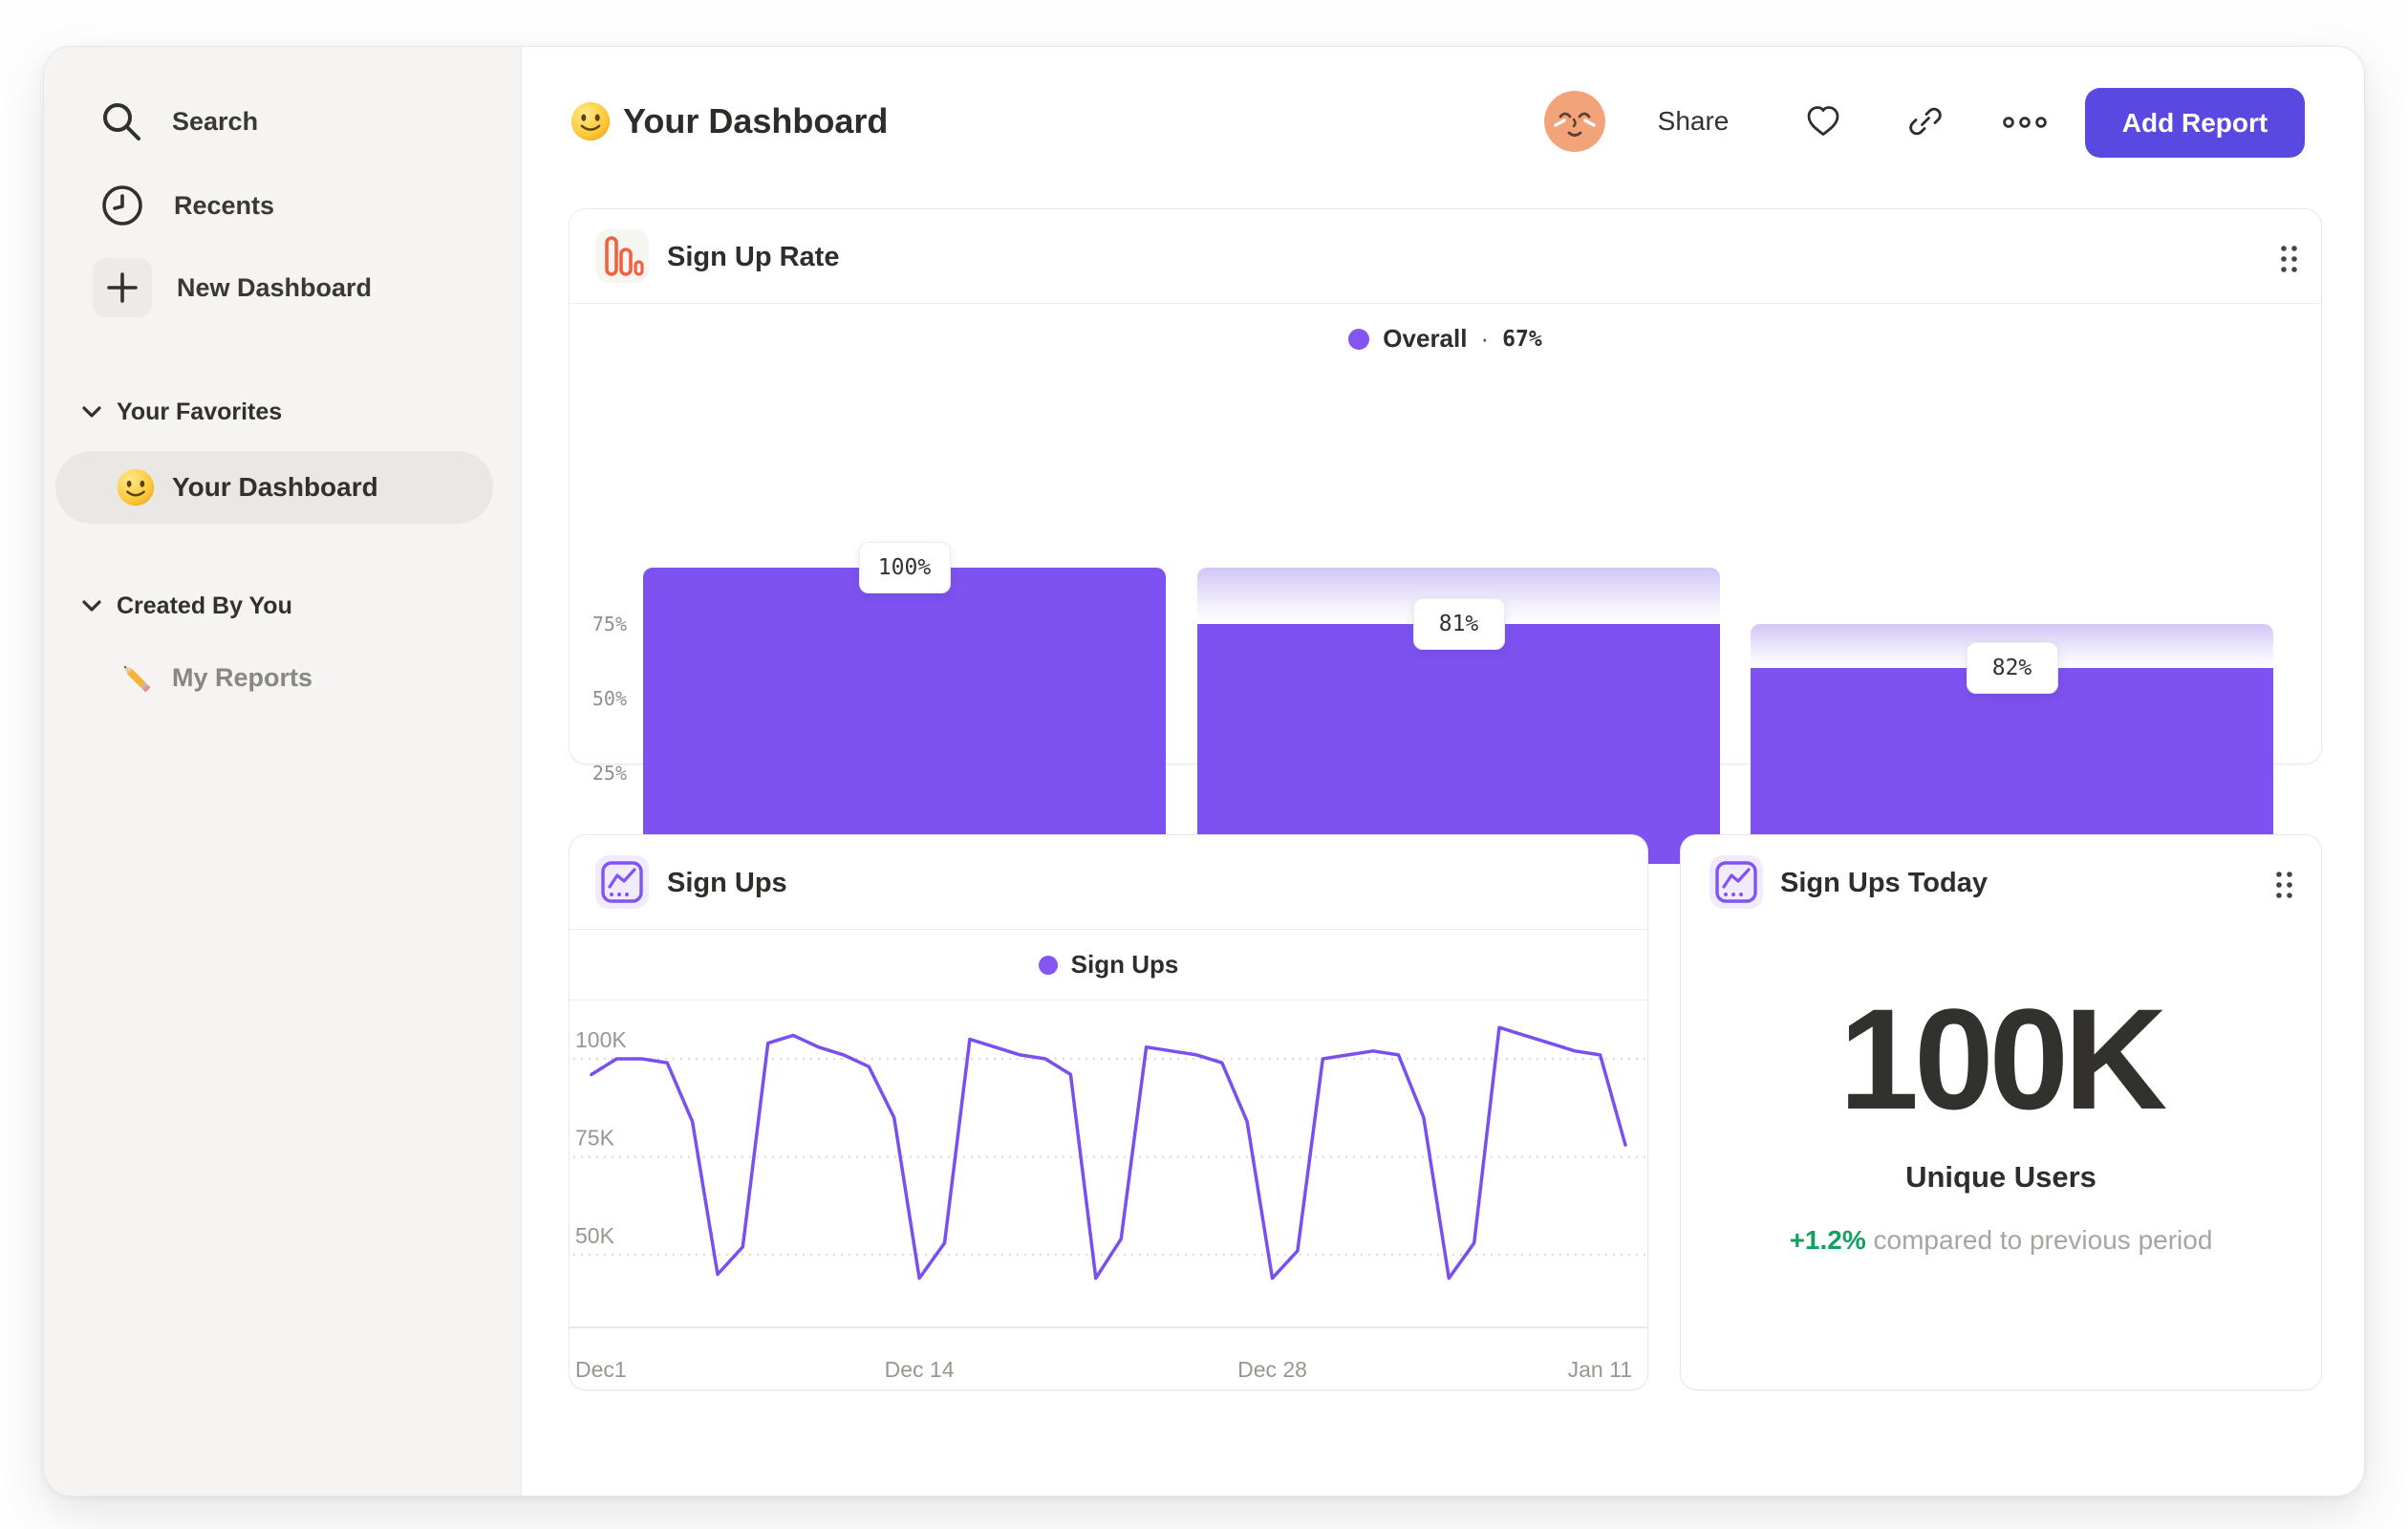 This screenshot has width=2408, height=1529. Describe the element at coordinates (205, 605) in the screenshot. I see `section-title: Created By You` at that location.